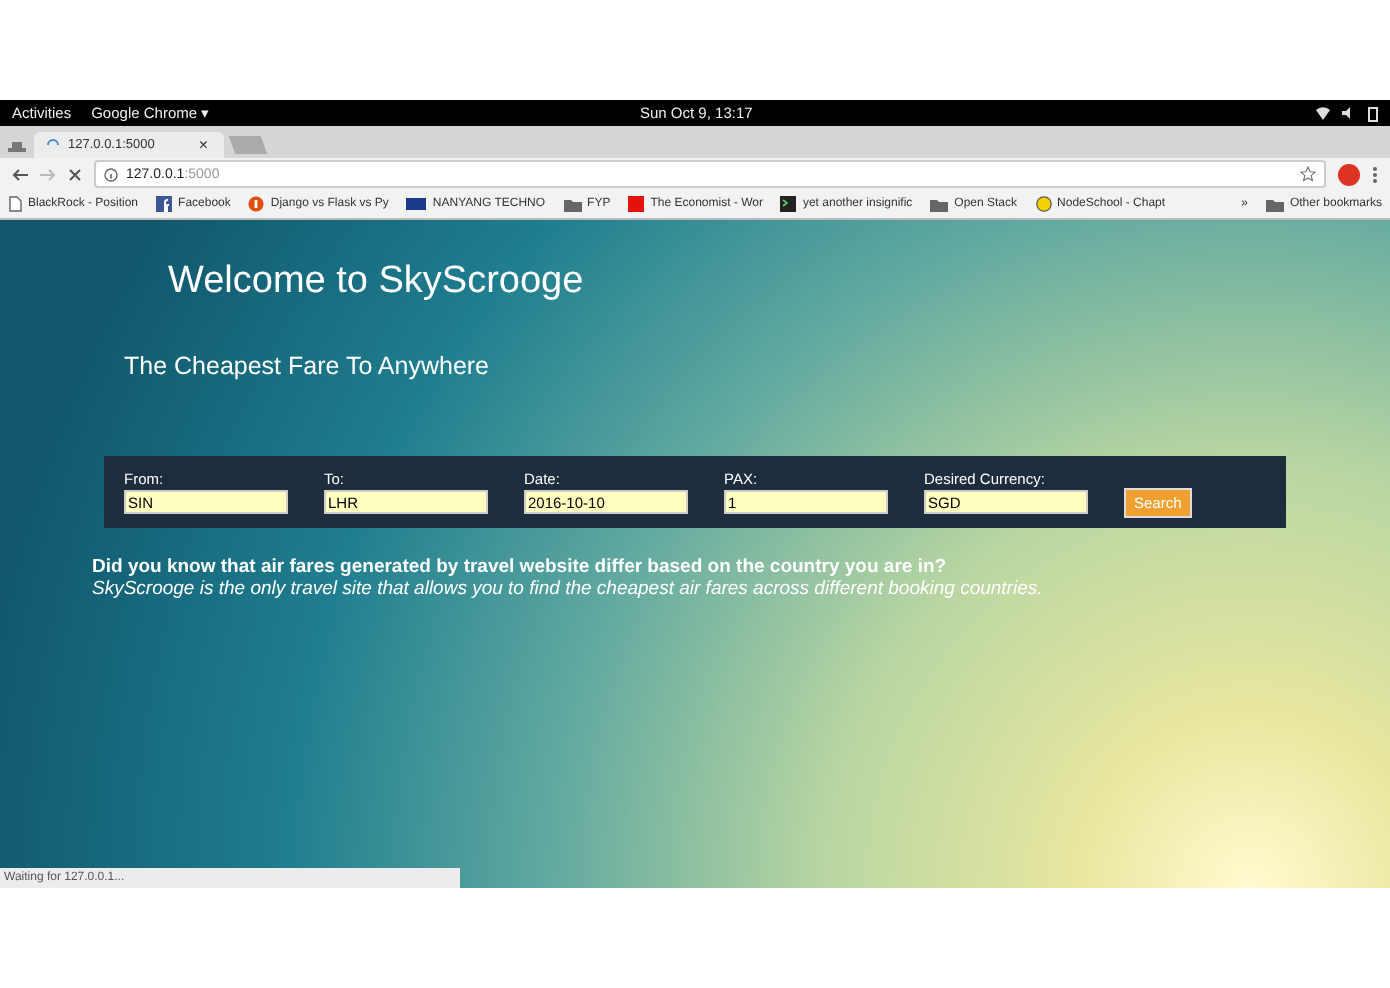 The height and width of the screenshot is (988, 1390). I want to click on page-subtitle: The Cheapest Fare To Anywhere, so click(308, 366).